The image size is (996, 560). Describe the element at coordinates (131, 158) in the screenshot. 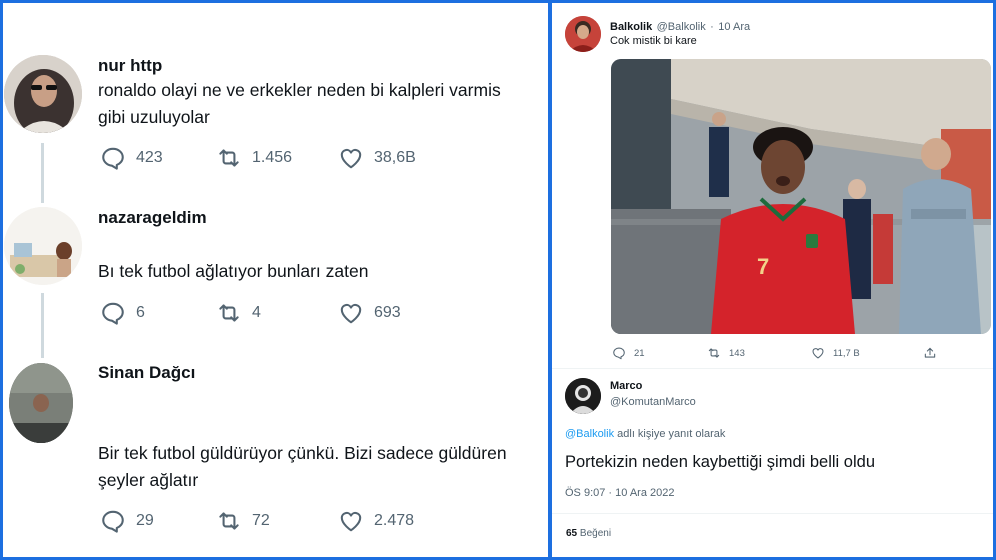

I see `reply-button: 423` at that location.